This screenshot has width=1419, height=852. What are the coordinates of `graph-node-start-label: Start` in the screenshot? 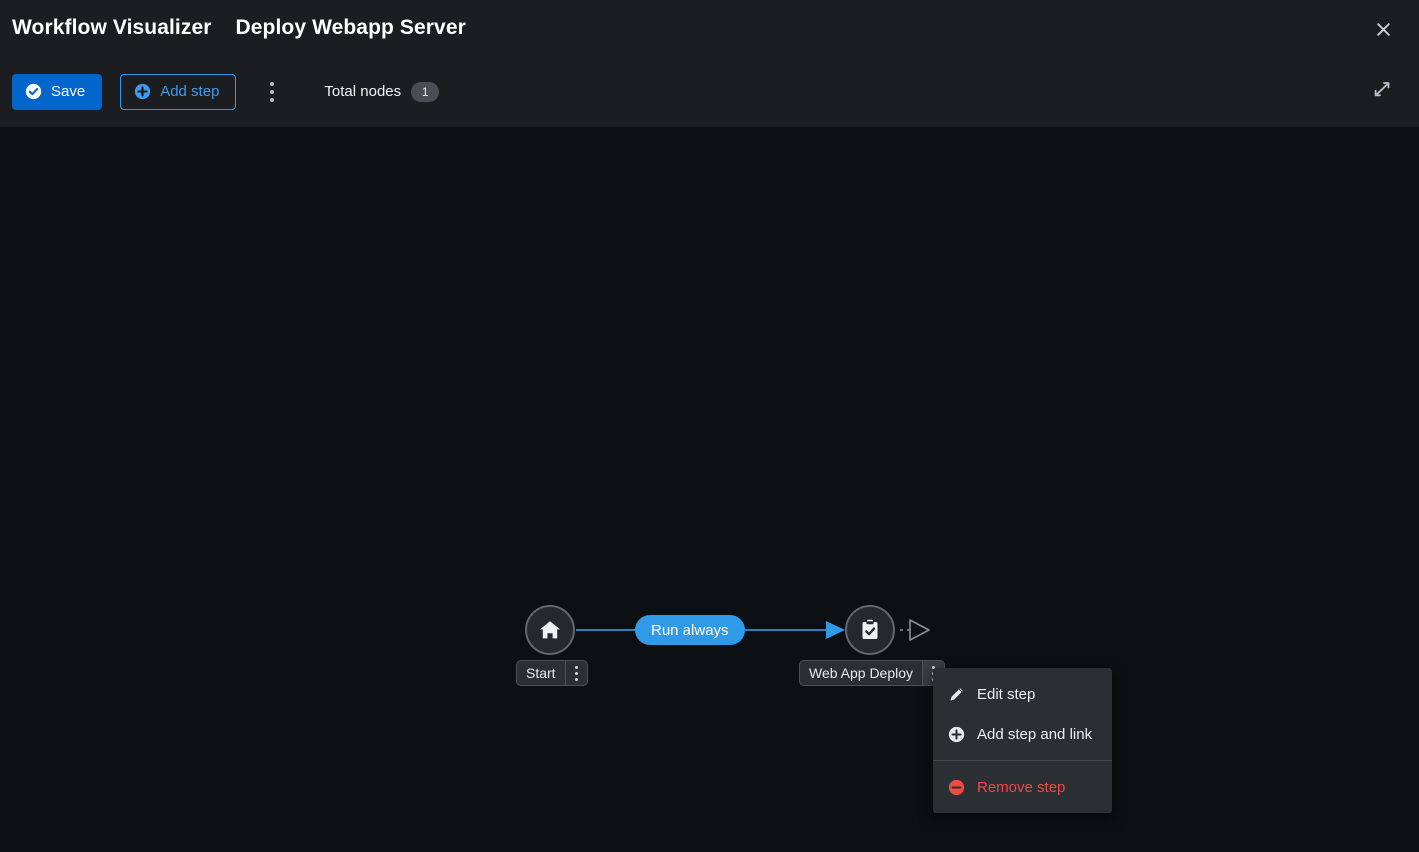 It's located at (541, 673).